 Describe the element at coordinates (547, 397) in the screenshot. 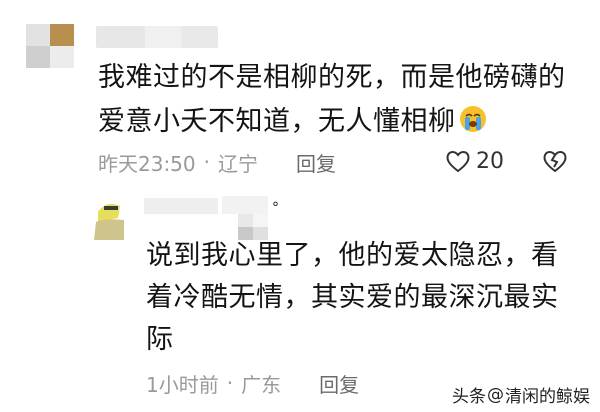

I see `watermark-account: 清闲的鲸娱` at that location.